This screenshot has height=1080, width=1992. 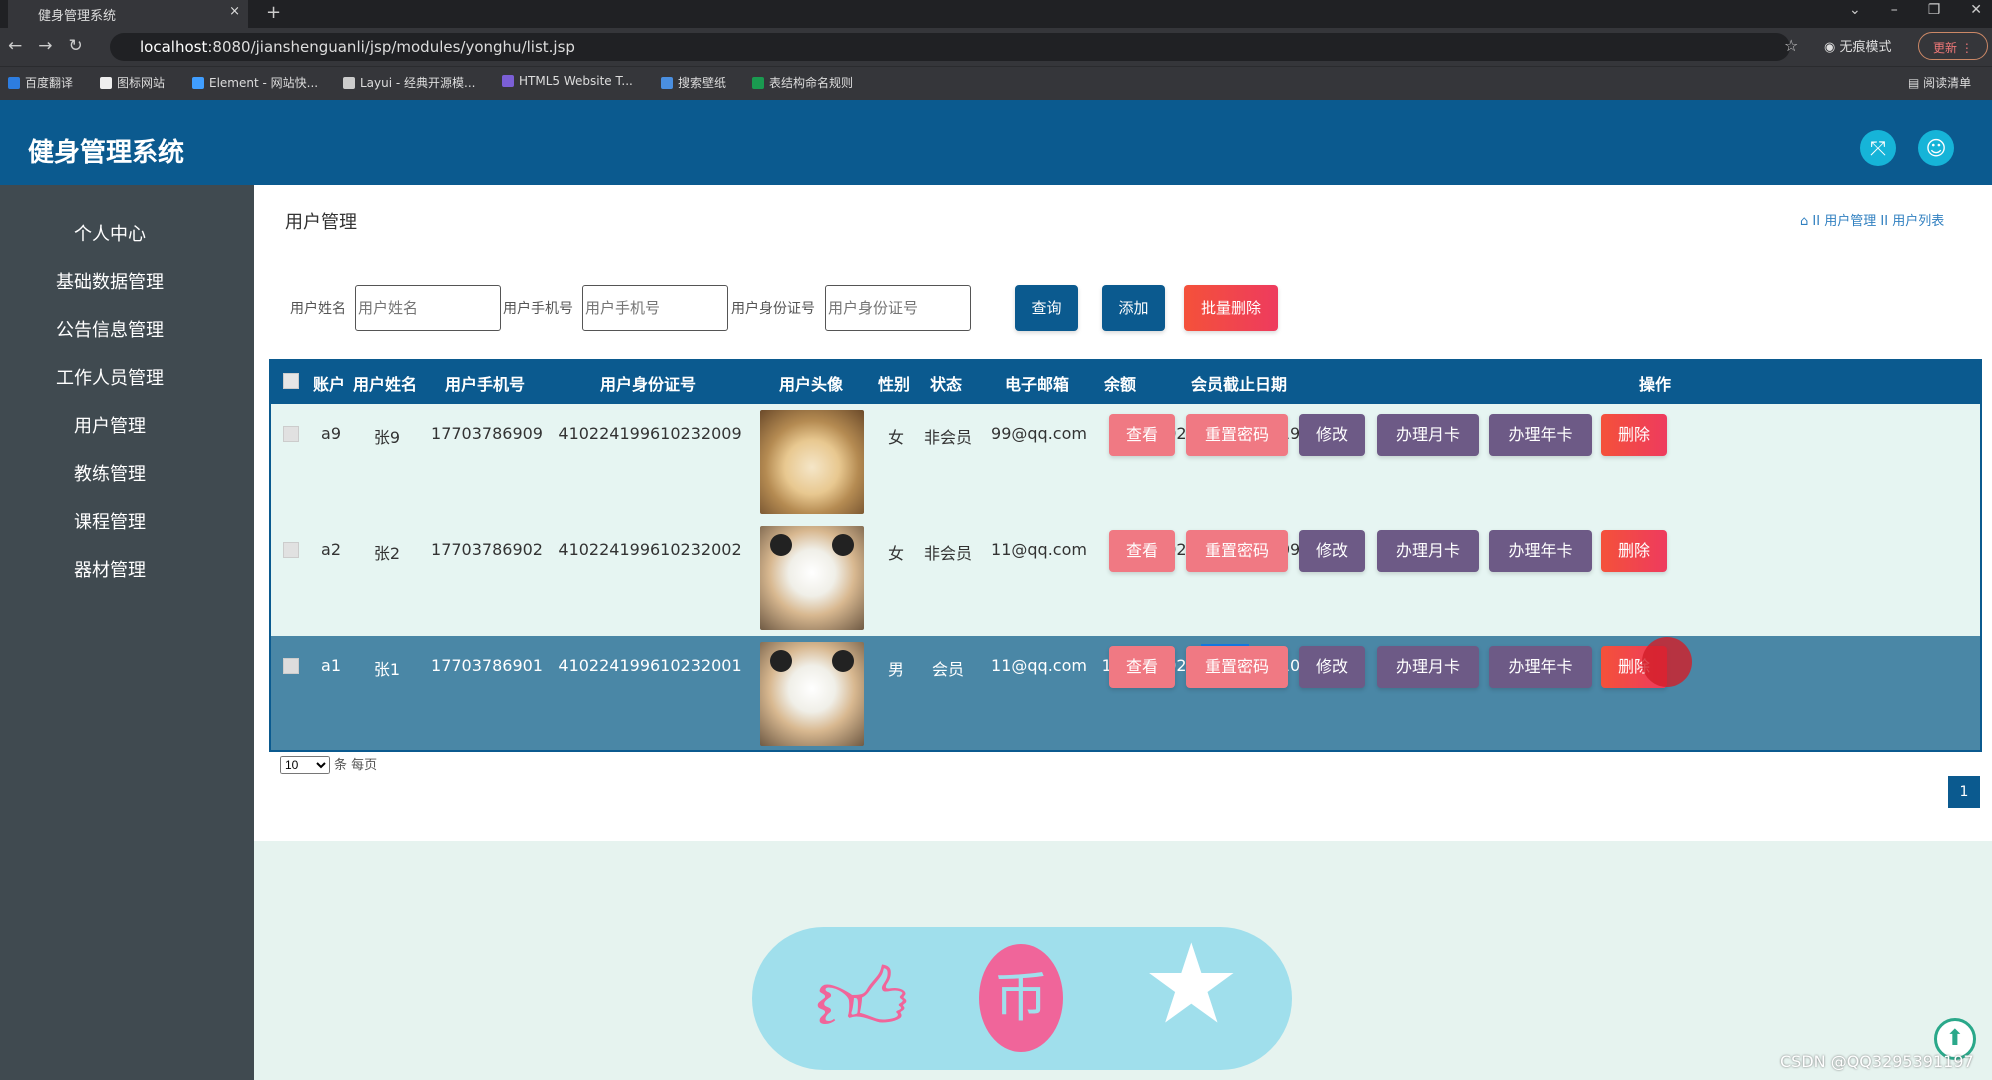 What do you see at coordinates (15, 46) in the screenshot?
I see `back-icon: ←` at bounding box center [15, 46].